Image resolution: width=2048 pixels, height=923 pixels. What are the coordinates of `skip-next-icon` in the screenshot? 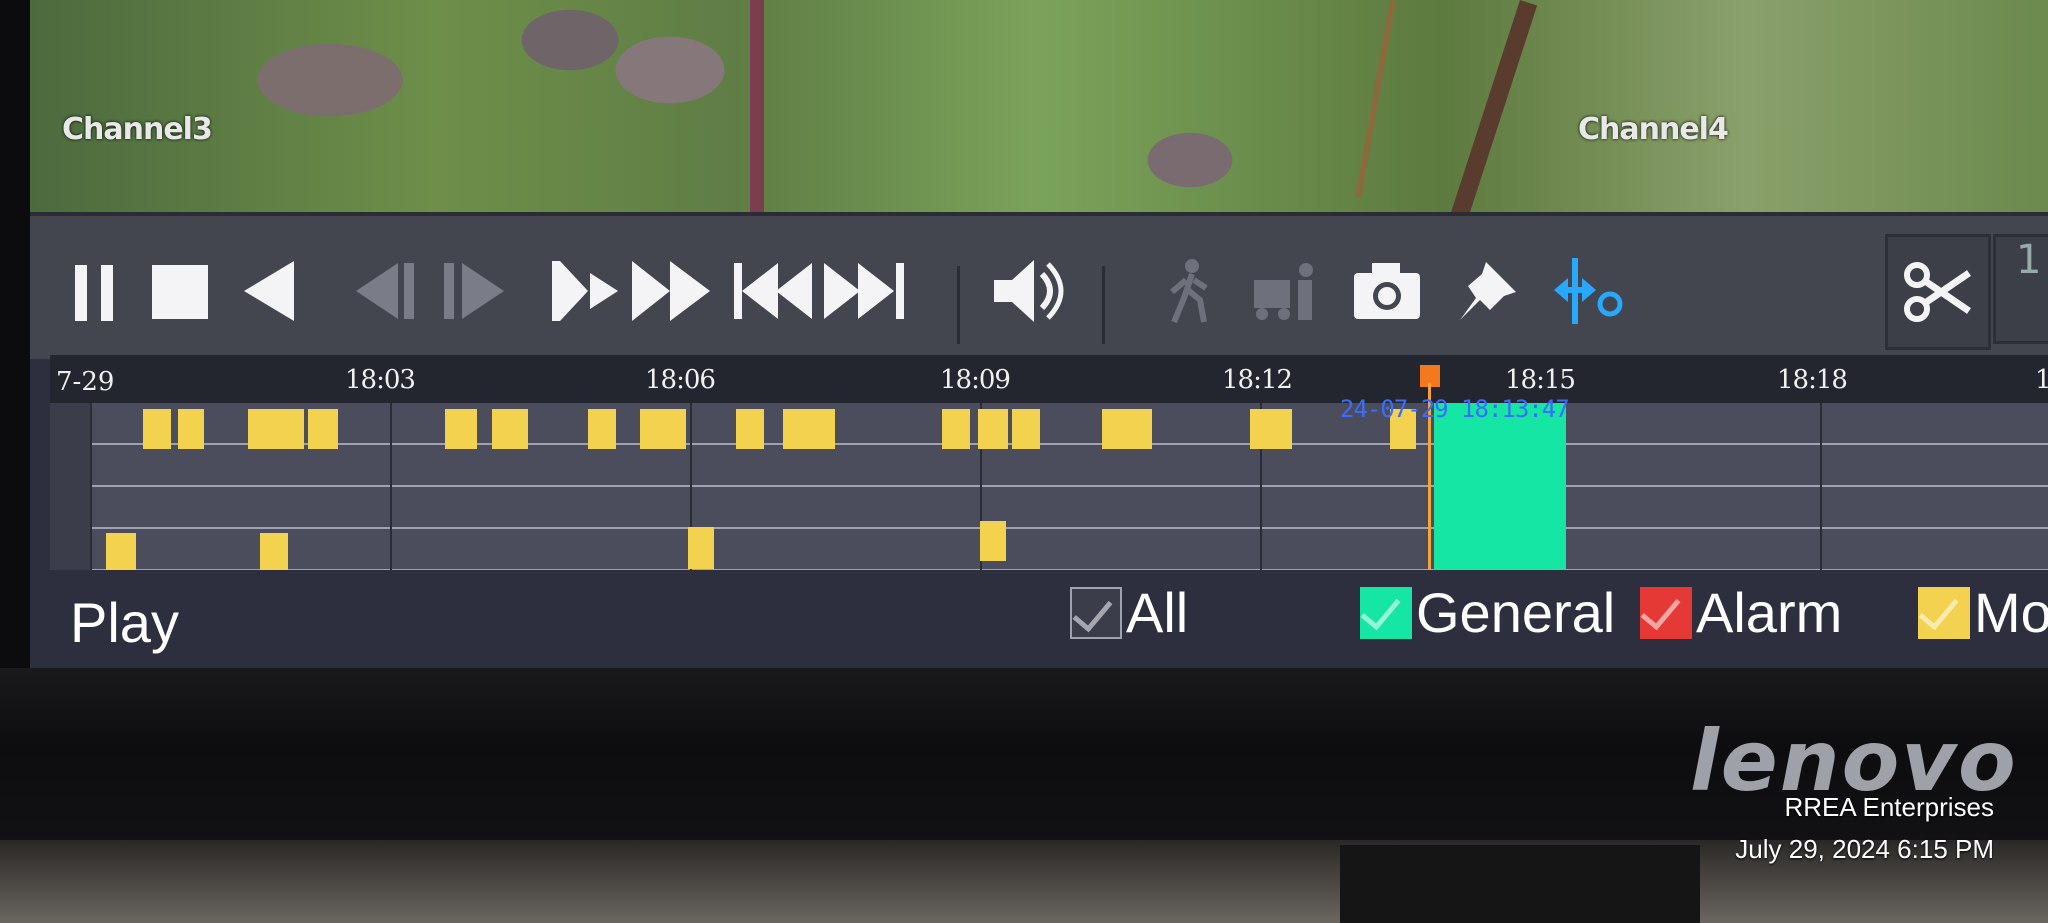 It's located at (865, 291).